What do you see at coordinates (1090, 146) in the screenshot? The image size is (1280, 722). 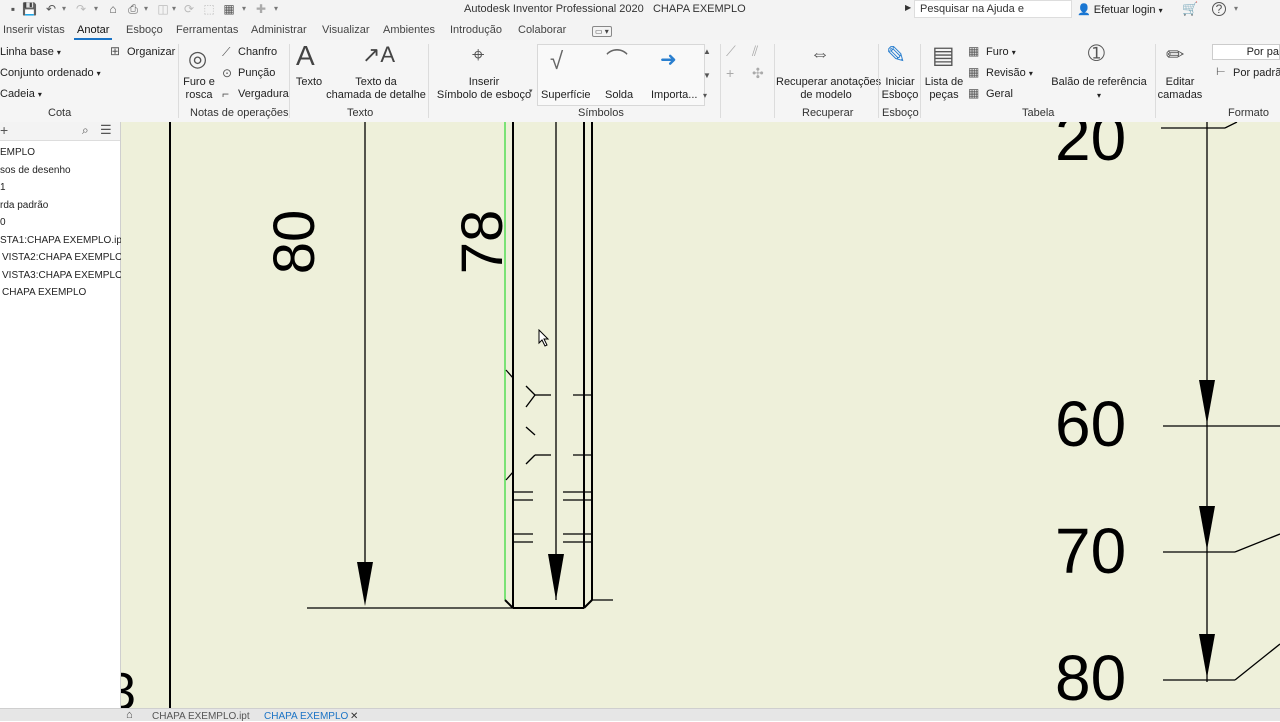 I see `dimension-text-20: 20` at bounding box center [1090, 146].